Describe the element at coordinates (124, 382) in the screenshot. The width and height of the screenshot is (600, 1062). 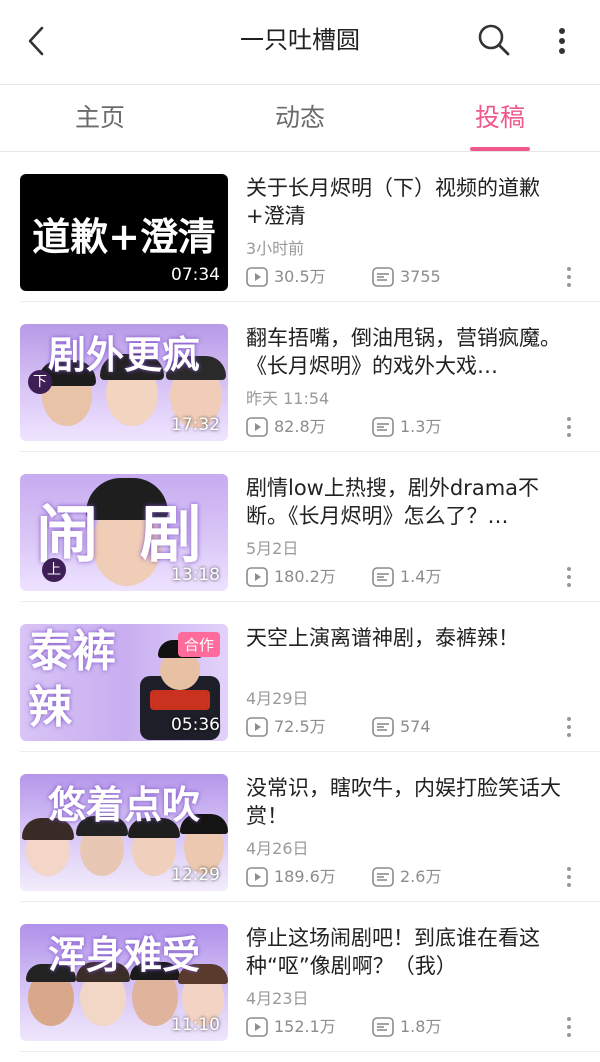
I see `video-thumbnail: 剧外更疯 下 17:32` at that location.